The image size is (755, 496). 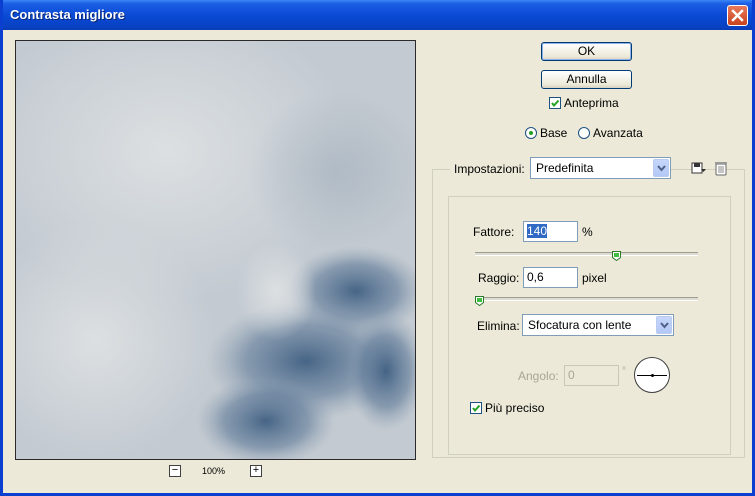 What do you see at coordinates (175, 471) in the screenshot?
I see `zoom-out-button: −` at bounding box center [175, 471].